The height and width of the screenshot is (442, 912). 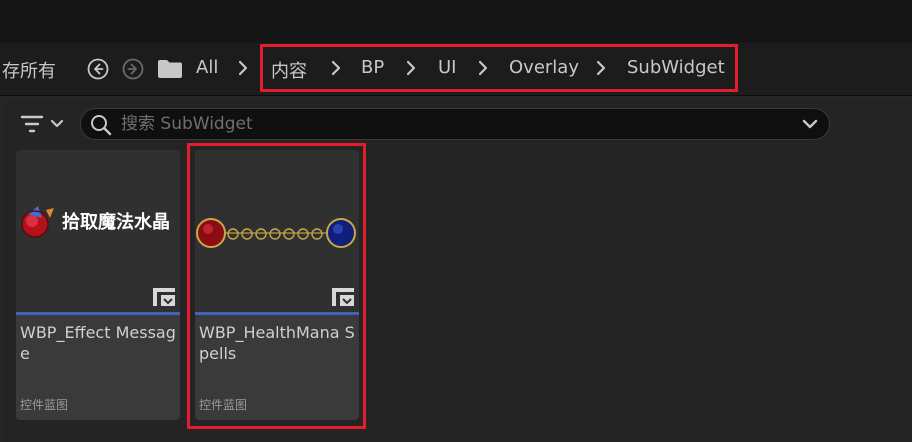 What do you see at coordinates (676, 67) in the screenshot?
I see `breadcrumb-item-subwidget: SubWidget` at bounding box center [676, 67].